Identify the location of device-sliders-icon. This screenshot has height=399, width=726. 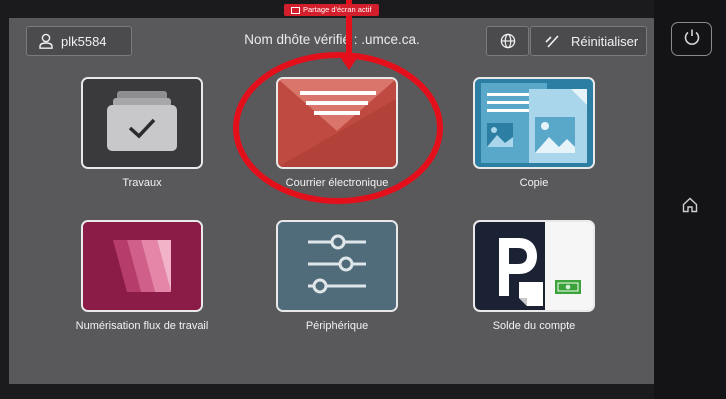
(337, 266).